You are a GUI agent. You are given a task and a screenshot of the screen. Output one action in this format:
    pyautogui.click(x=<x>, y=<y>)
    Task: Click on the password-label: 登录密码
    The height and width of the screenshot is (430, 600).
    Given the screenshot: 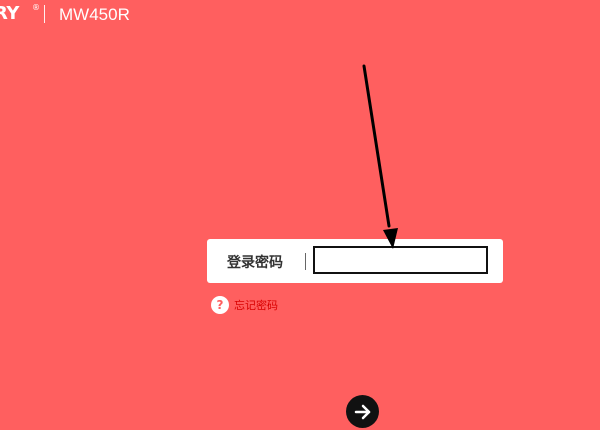 What is the action you would take?
    pyautogui.click(x=255, y=263)
    